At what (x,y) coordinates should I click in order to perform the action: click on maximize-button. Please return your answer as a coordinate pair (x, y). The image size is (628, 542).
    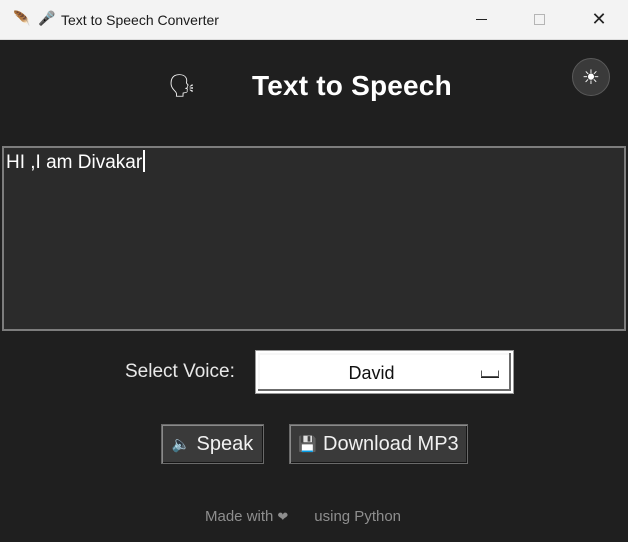
    Looking at the image, I should click on (539, 19).